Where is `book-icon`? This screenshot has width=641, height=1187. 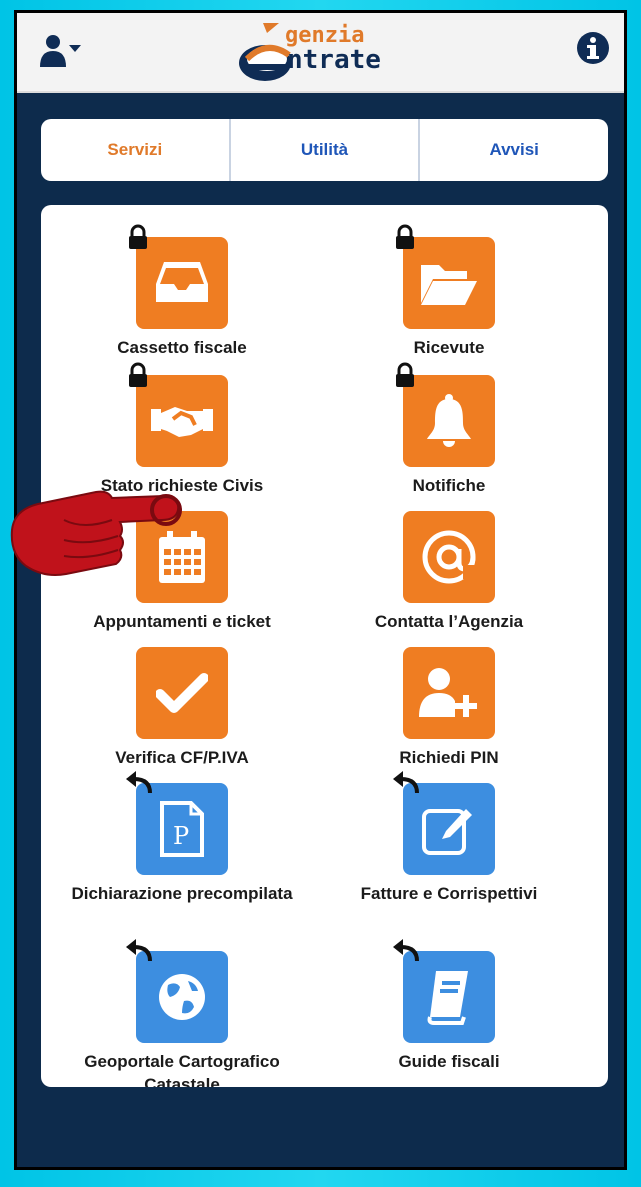 book-icon is located at coordinates (447, 998).